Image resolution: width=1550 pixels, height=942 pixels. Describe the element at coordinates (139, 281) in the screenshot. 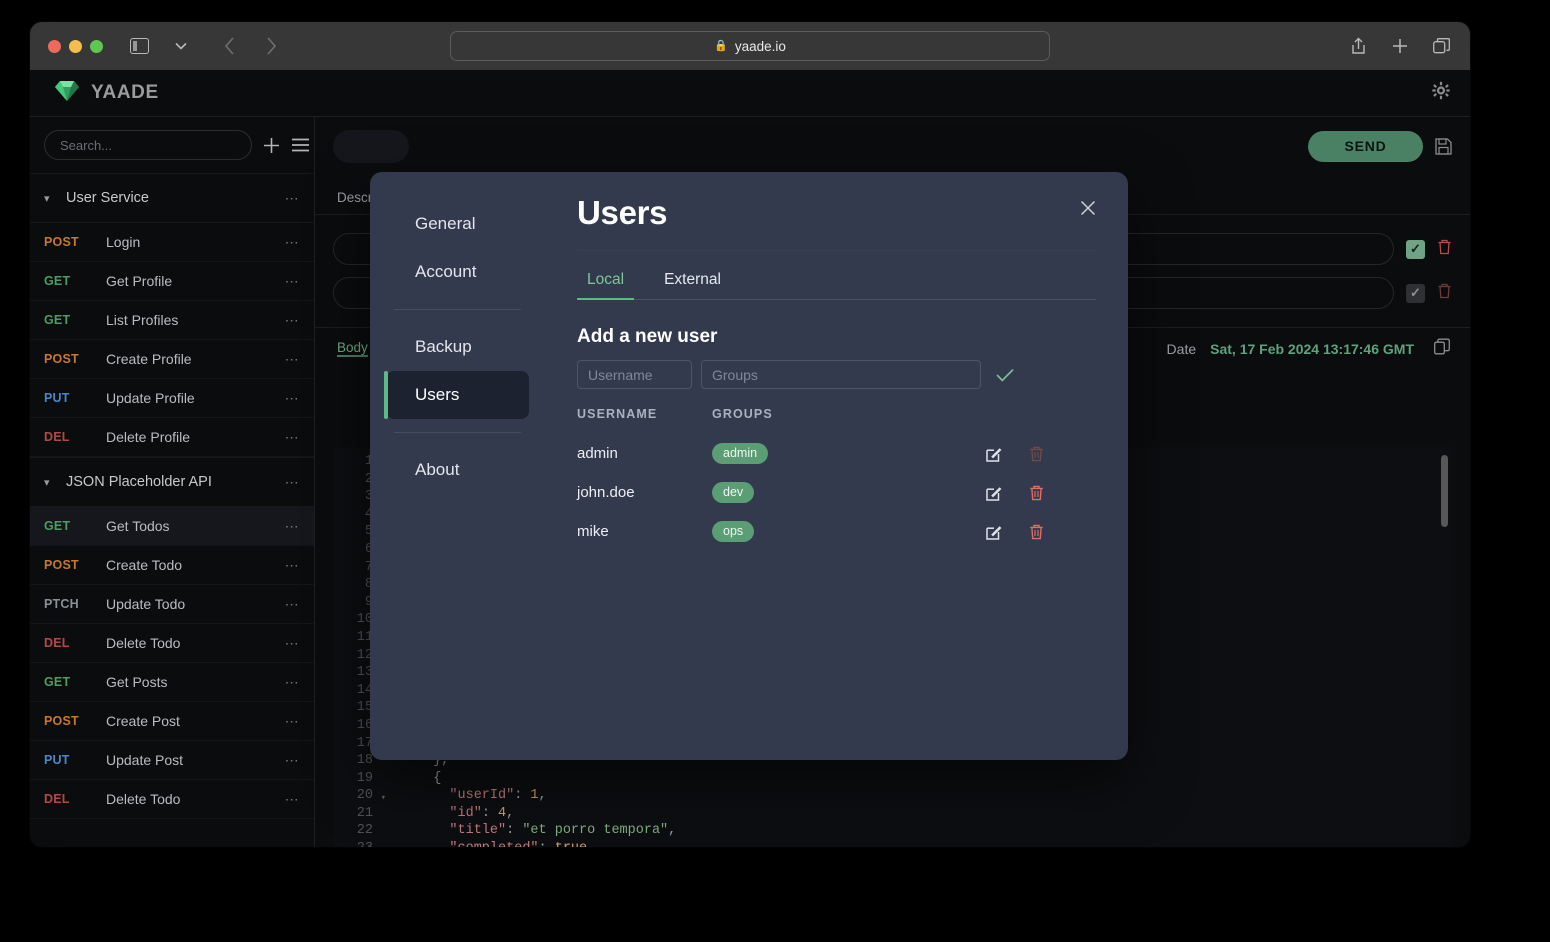

I see `request-name: Get Profile` at that location.